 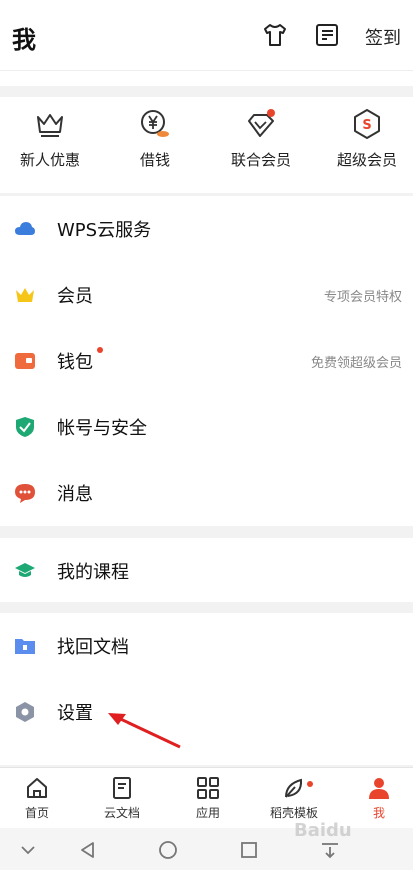 What do you see at coordinates (25, 427) in the screenshot?
I see `shield-icon` at bounding box center [25, 427].